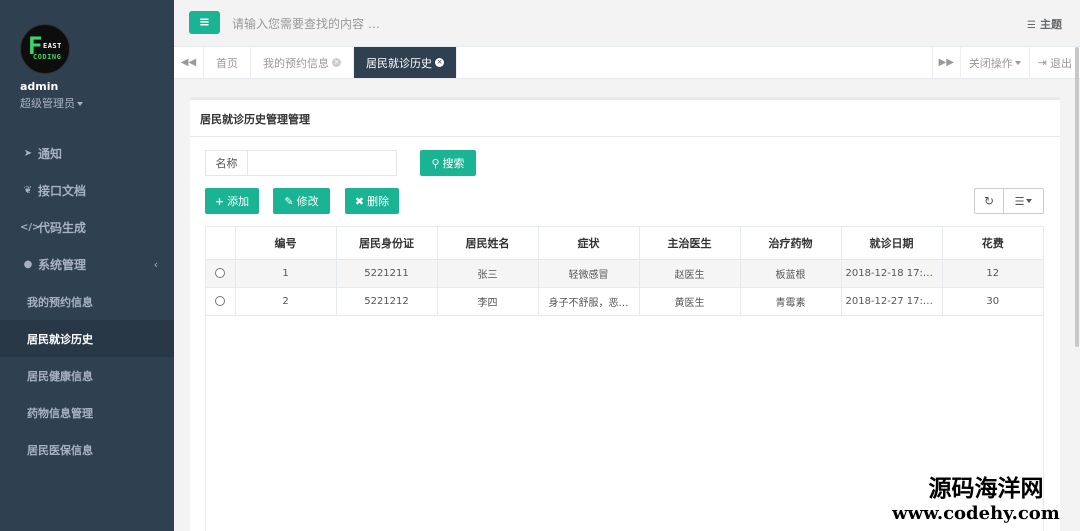 The image size is (1080, 531). I want to click on role-dropdown: 超级管理员, so click(97, 103).